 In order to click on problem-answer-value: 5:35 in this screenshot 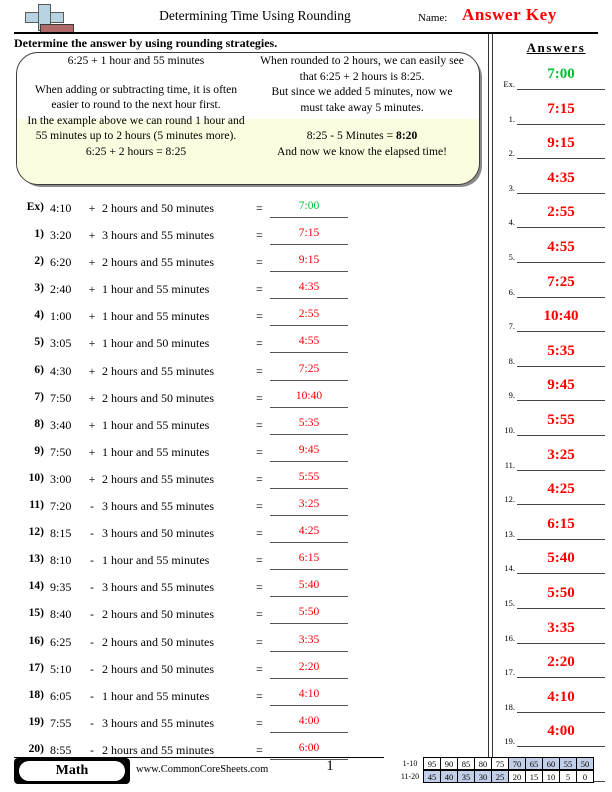, I will do `click(309, 422)`.